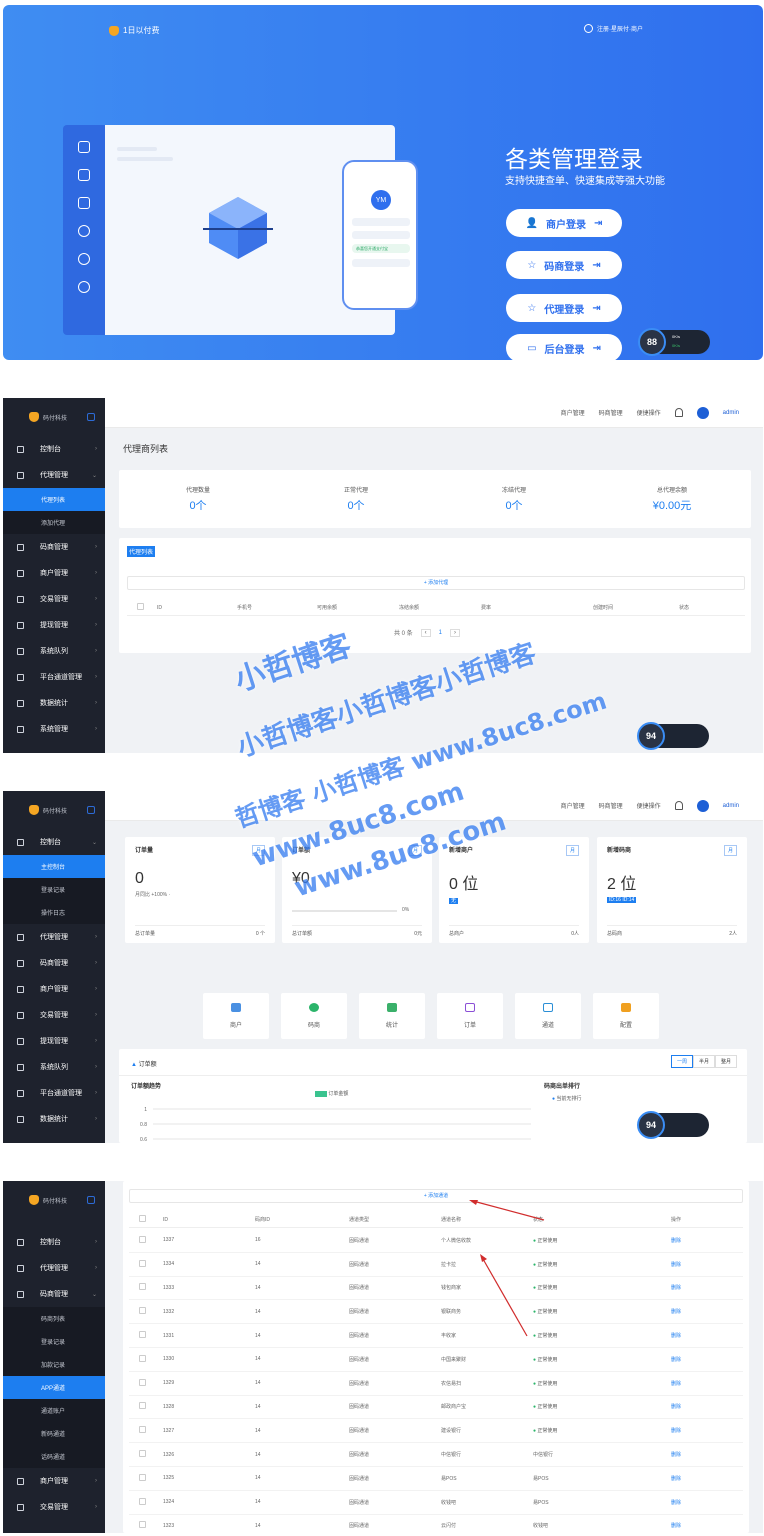  I want to click on merchant-login-button: 👤 商户登录 ⇥, so click(564, 223).